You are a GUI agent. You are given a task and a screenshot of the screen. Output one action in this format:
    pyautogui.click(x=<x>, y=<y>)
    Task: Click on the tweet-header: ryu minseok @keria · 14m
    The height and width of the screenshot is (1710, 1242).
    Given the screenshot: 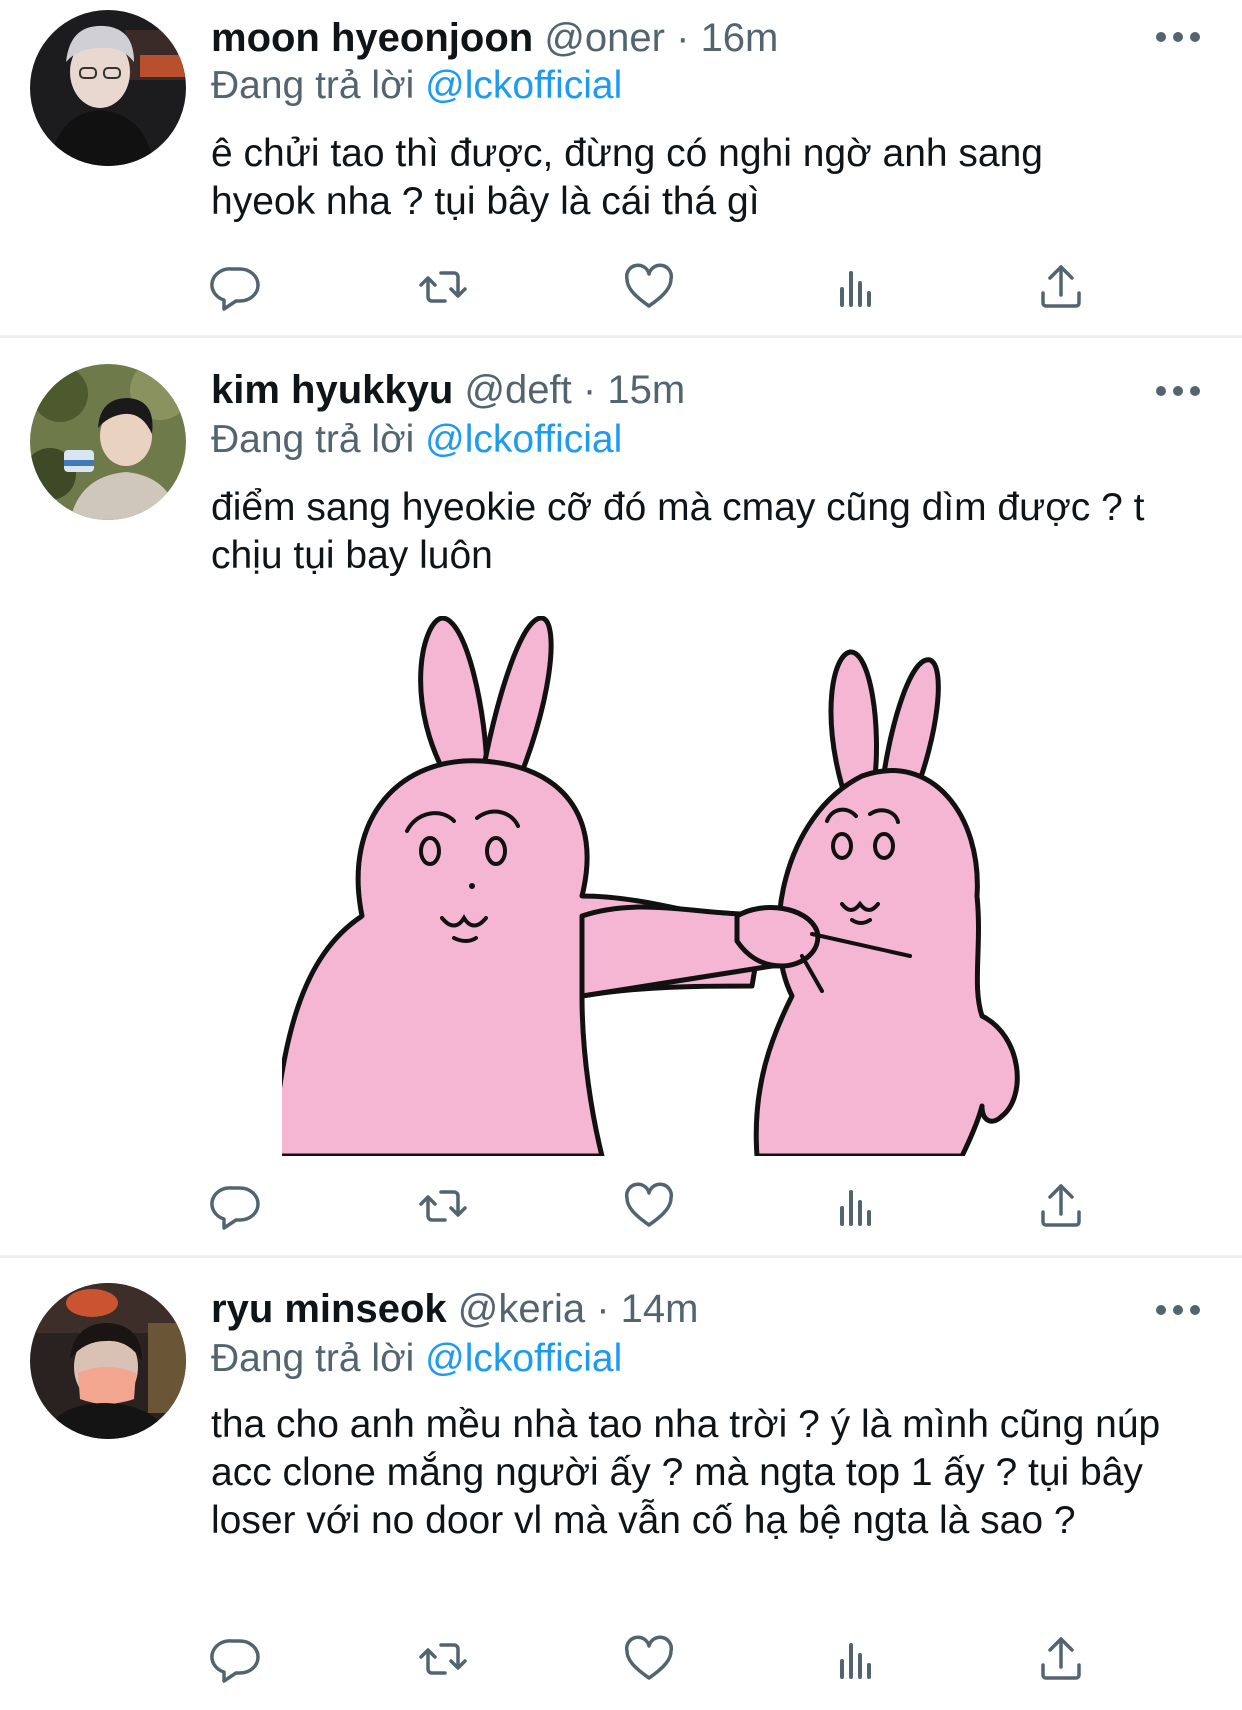 What is the action you would take?
    pyautogui.click(x=454, y=1309)
    